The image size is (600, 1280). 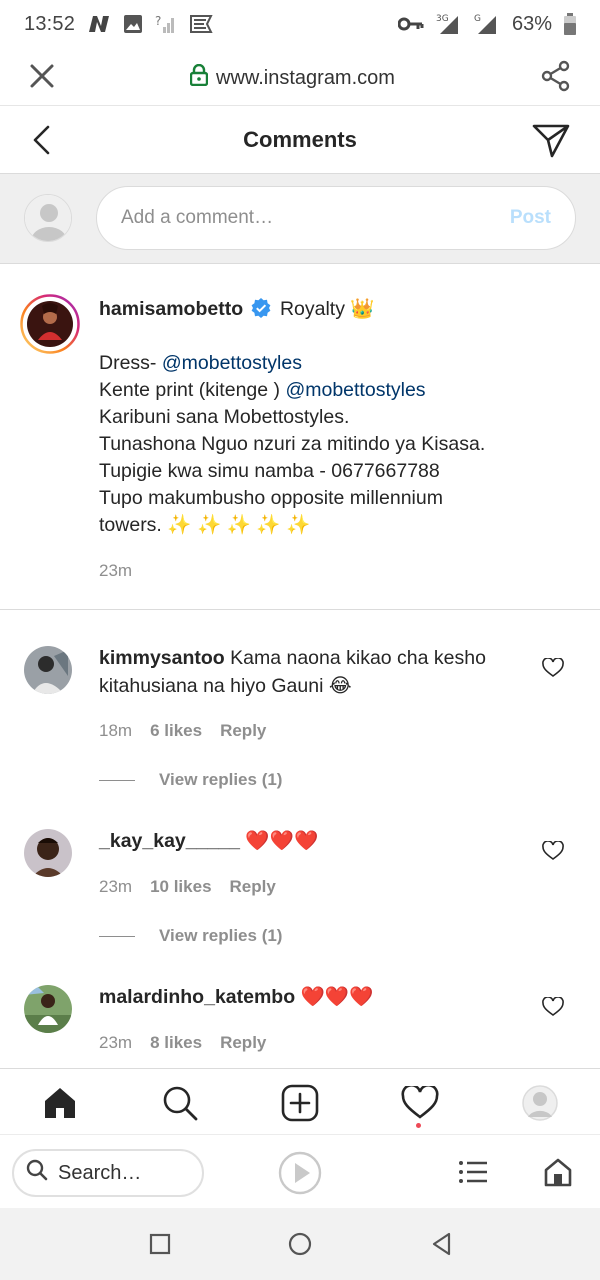 I want to click on add-comment-bar: Post, so click(x=300, y=219).